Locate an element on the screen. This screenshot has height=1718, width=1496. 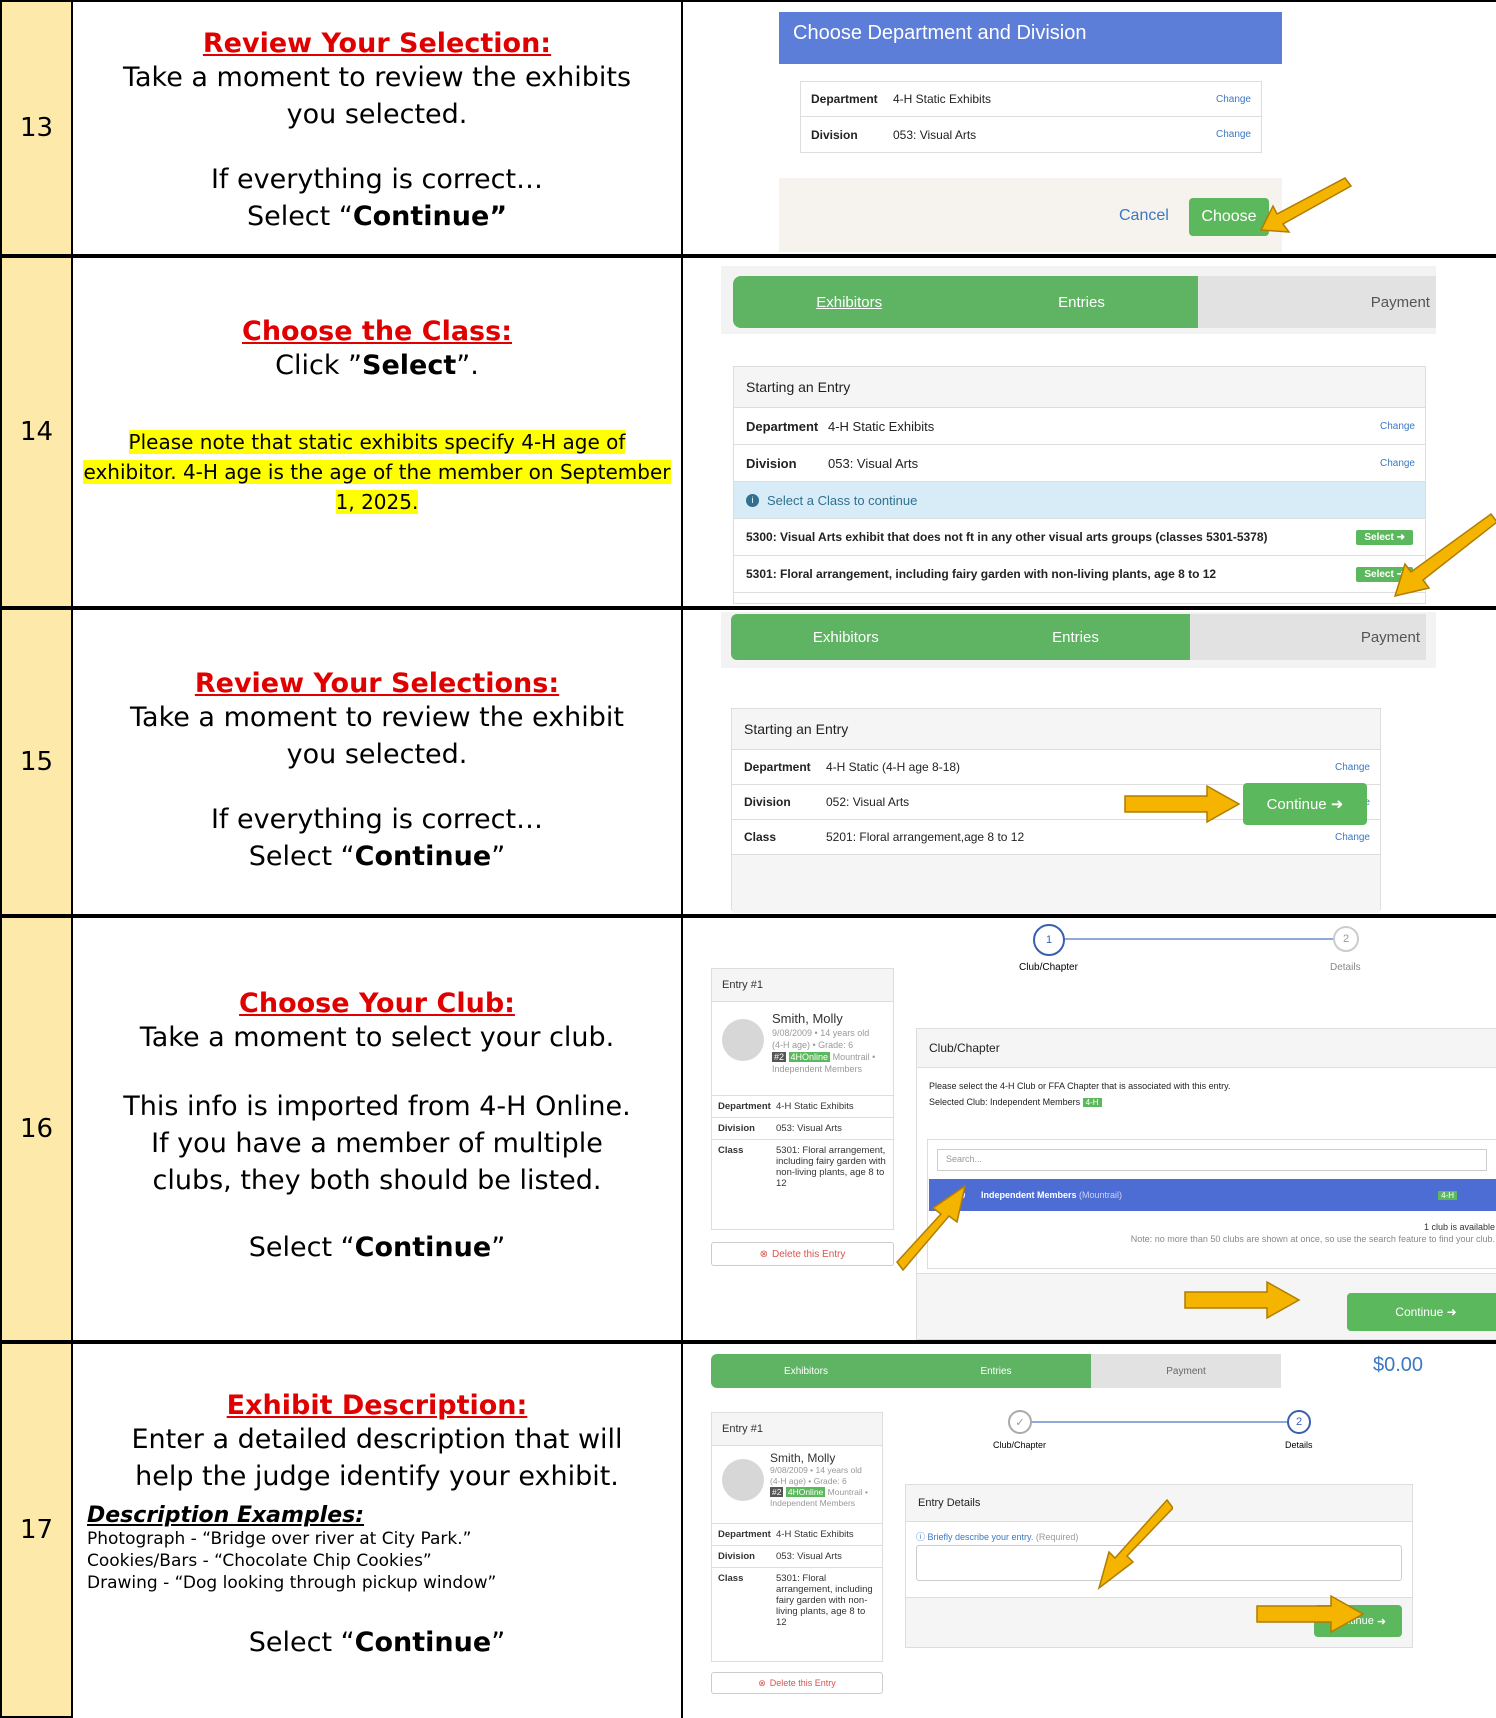
step-circle: 1 is located at coordinates (1049, 940).